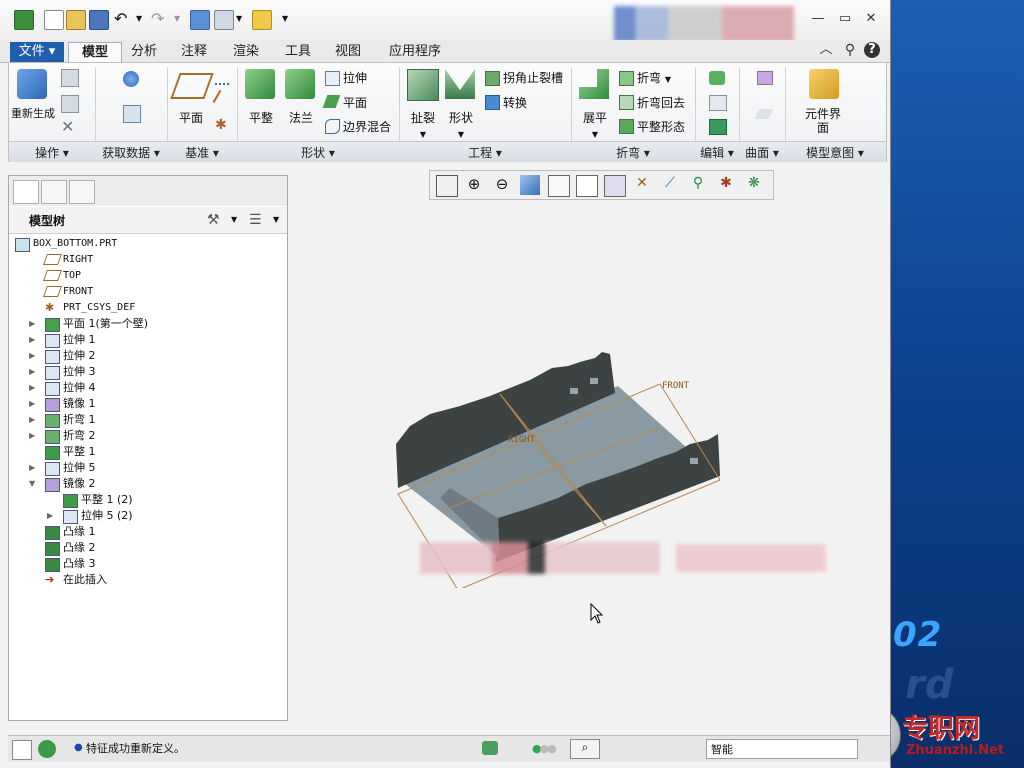 The width and height of the screenshot is (1024, 768). Describe the element at coordinates (148, 276) in the screenshot. I see `tree-item: TOP` at that location.